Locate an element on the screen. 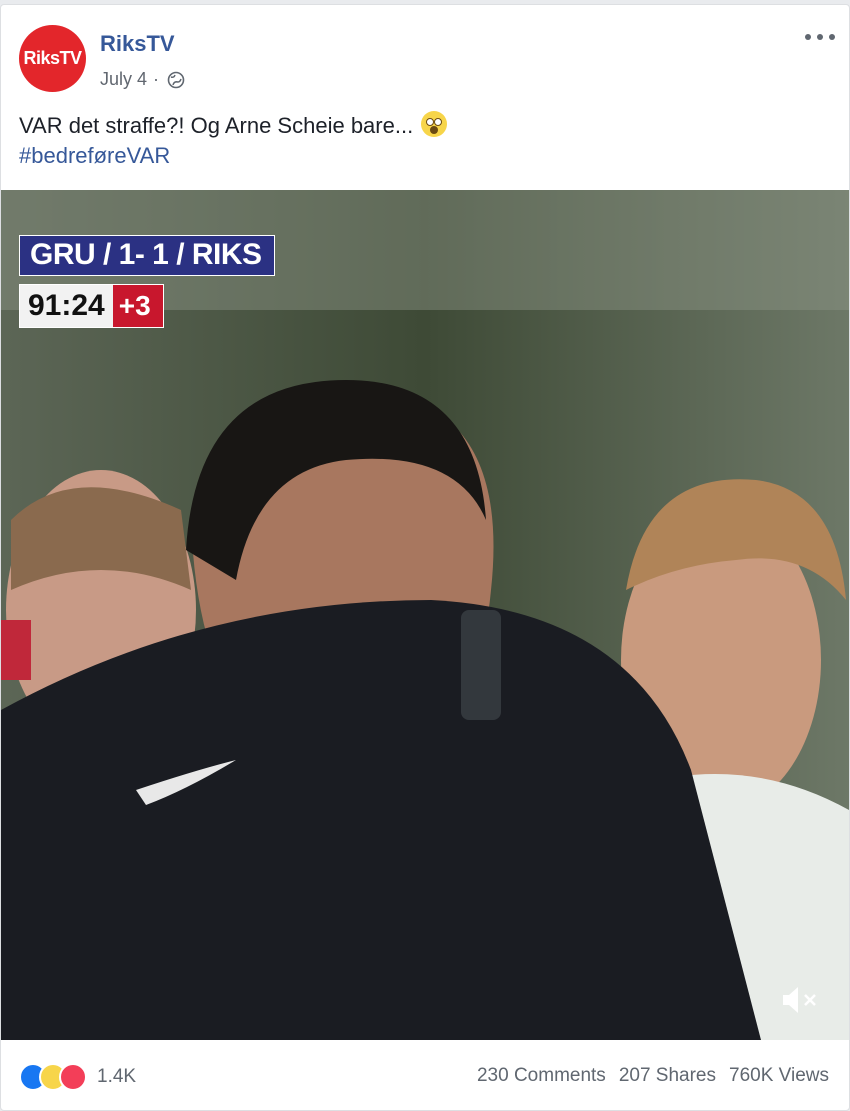 The width and height of the screenshot is (850, 1111). globe-icon is located at coordinates (176, 79).